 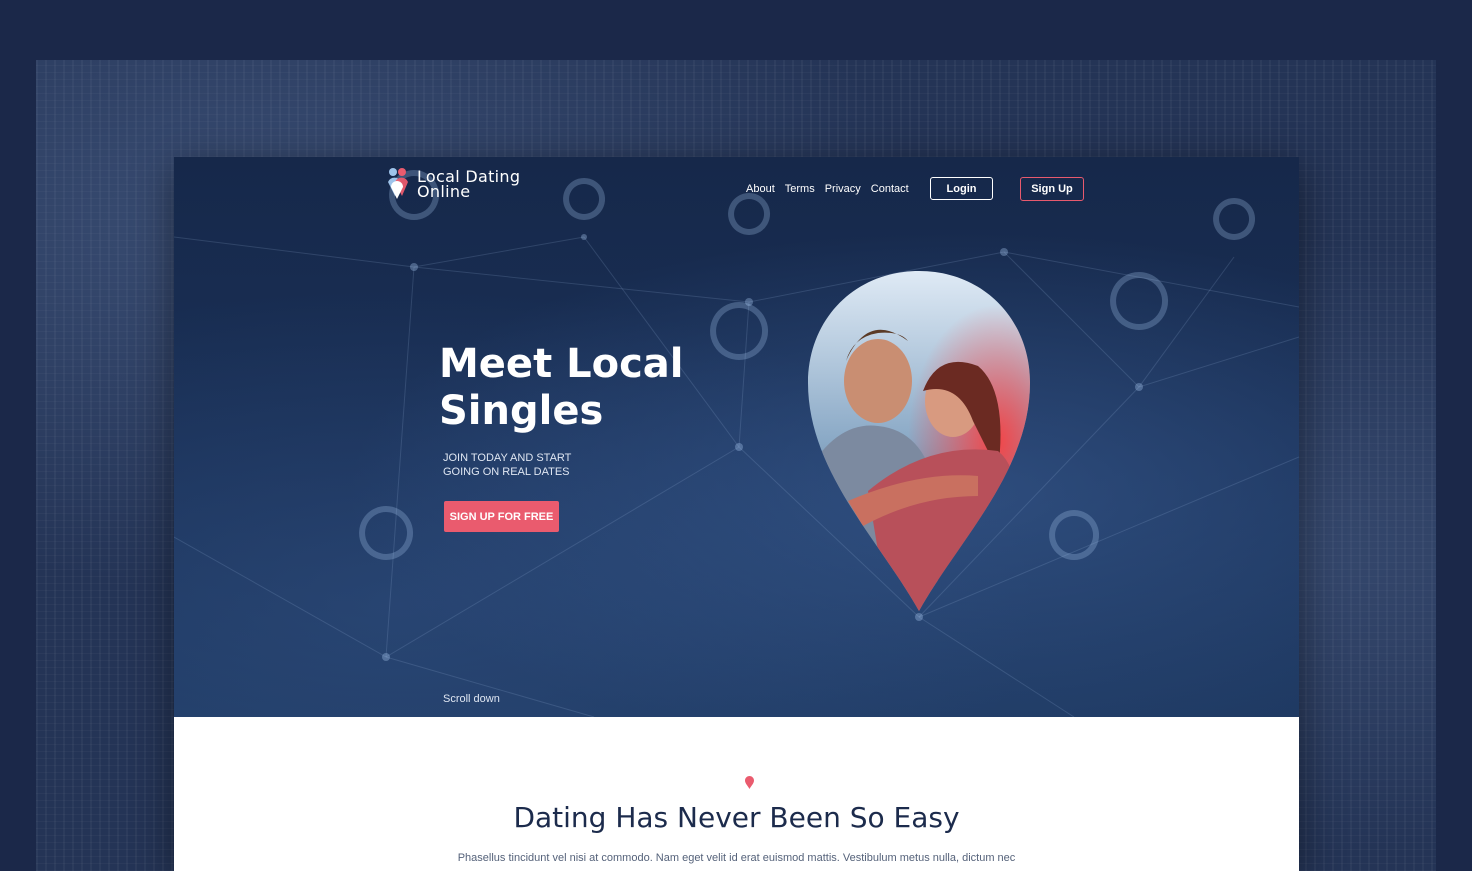 I want to click on scroll-down-link: Scroll down, so click(x=471, y=699).